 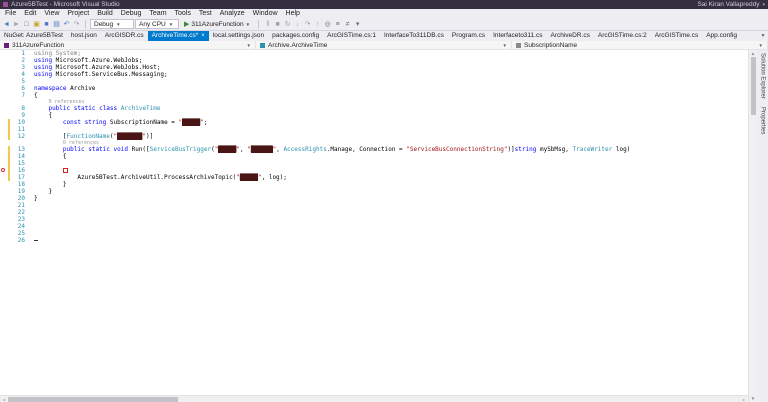 I want to click on menu-item-project: Project, so click(x=78, y=13).